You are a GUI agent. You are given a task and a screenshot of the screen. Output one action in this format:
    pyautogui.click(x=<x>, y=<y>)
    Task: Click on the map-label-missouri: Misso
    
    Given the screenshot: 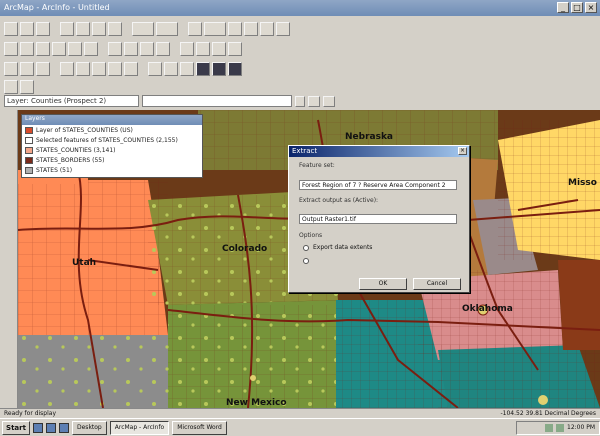 What is the action you would take?
    pyautogui.click(x=582, y=183)
    